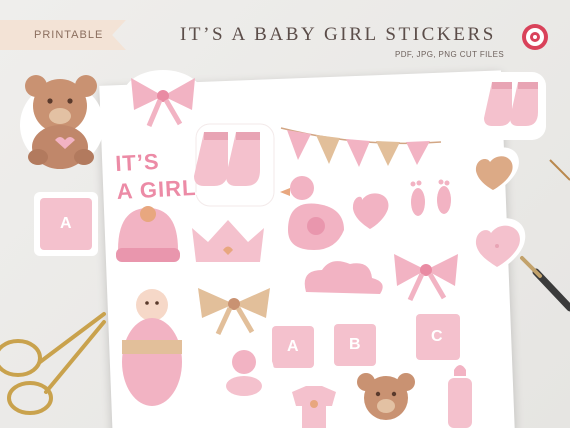 Image resolution: width=570 pixels, height=428 pixels. Describe the element at coordinates (545, 235) in the screenshot. I see `brush-pen-icon` at that location.